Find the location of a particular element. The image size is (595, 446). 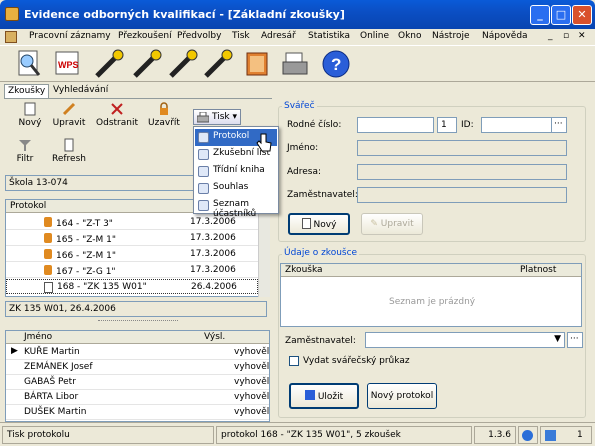

rodne-cislo-input is located at coordinates (395, 125).